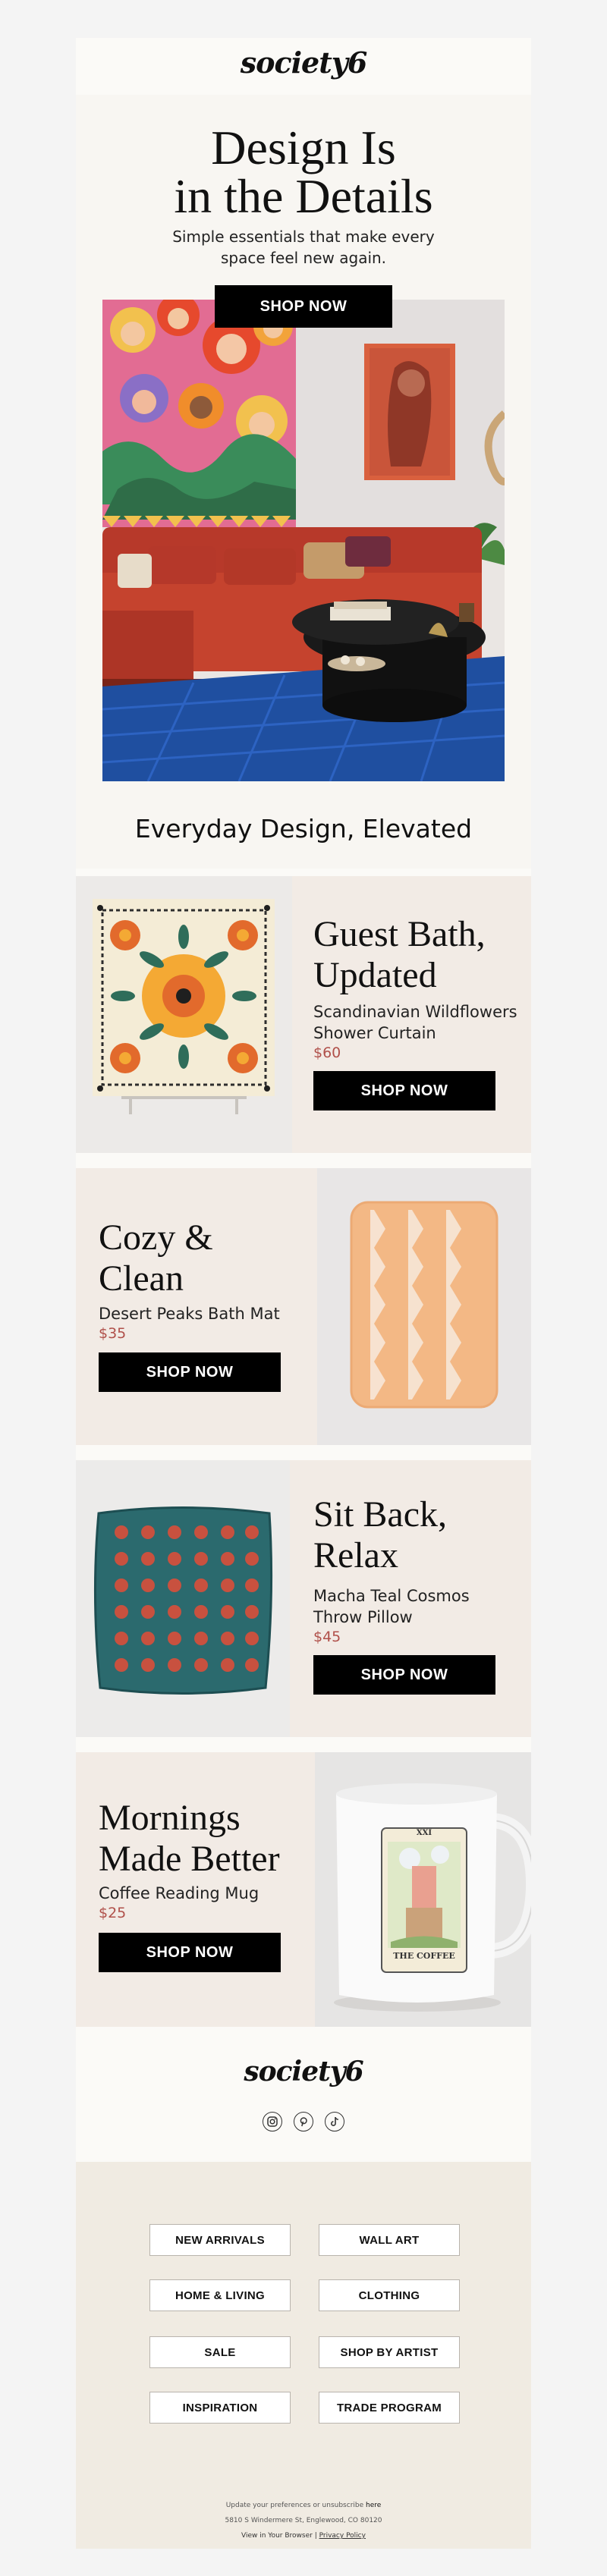  What do you see at coordinates (303, 172) in the screenshot?
I see `hero-title: Design Is in the Details` at bounding box center [303, 172].